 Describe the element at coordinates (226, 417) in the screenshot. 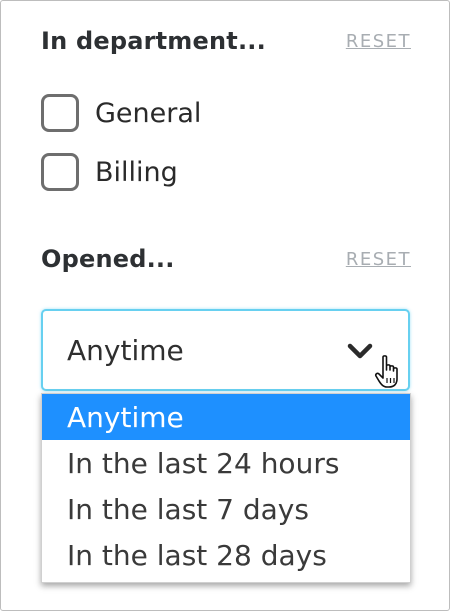

I see `dropdown-option-anytime: Anytime` at that location.